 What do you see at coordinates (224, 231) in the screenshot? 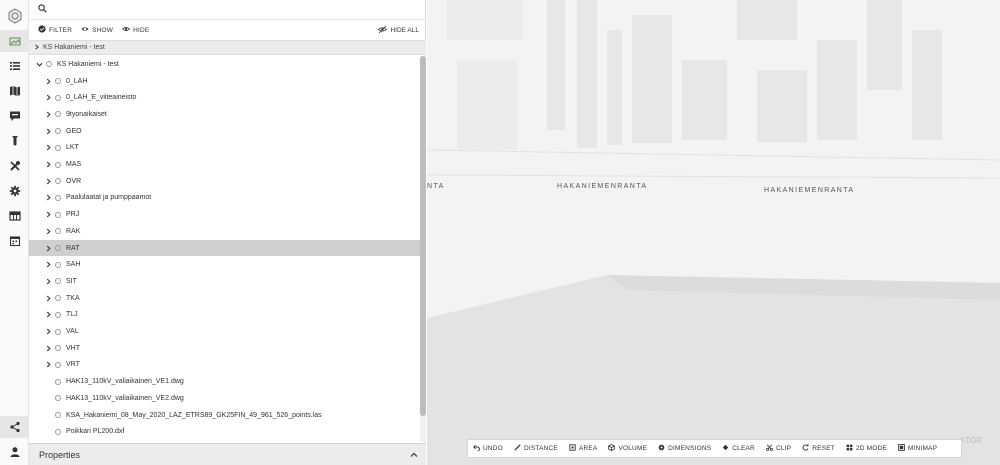
I see `tree-row: RAK` at bounding box center [224, 231].